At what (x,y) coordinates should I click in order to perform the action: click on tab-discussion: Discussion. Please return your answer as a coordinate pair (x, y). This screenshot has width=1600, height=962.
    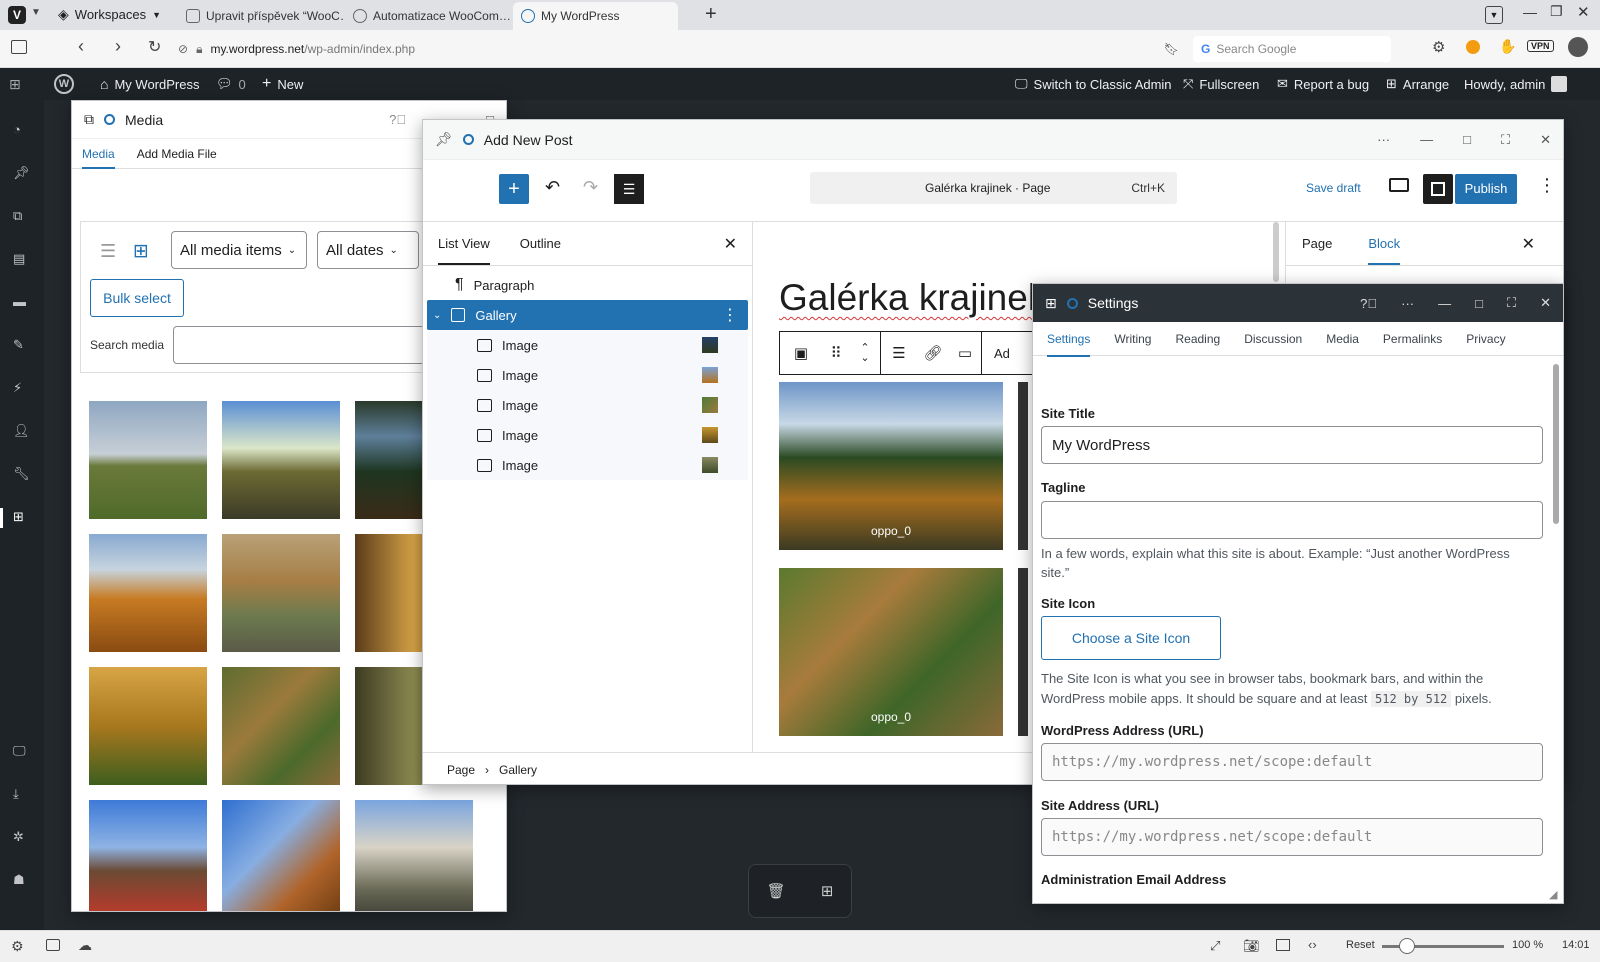
    Looking at the image, I should click on (1273, 339).